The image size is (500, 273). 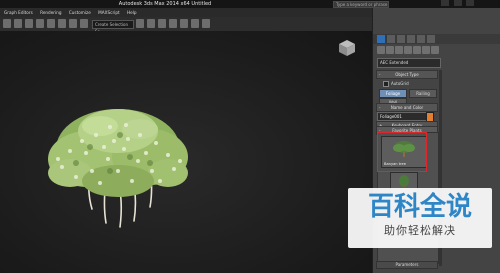 I want to click on display-tab-icon, so click(x=421, y=39).